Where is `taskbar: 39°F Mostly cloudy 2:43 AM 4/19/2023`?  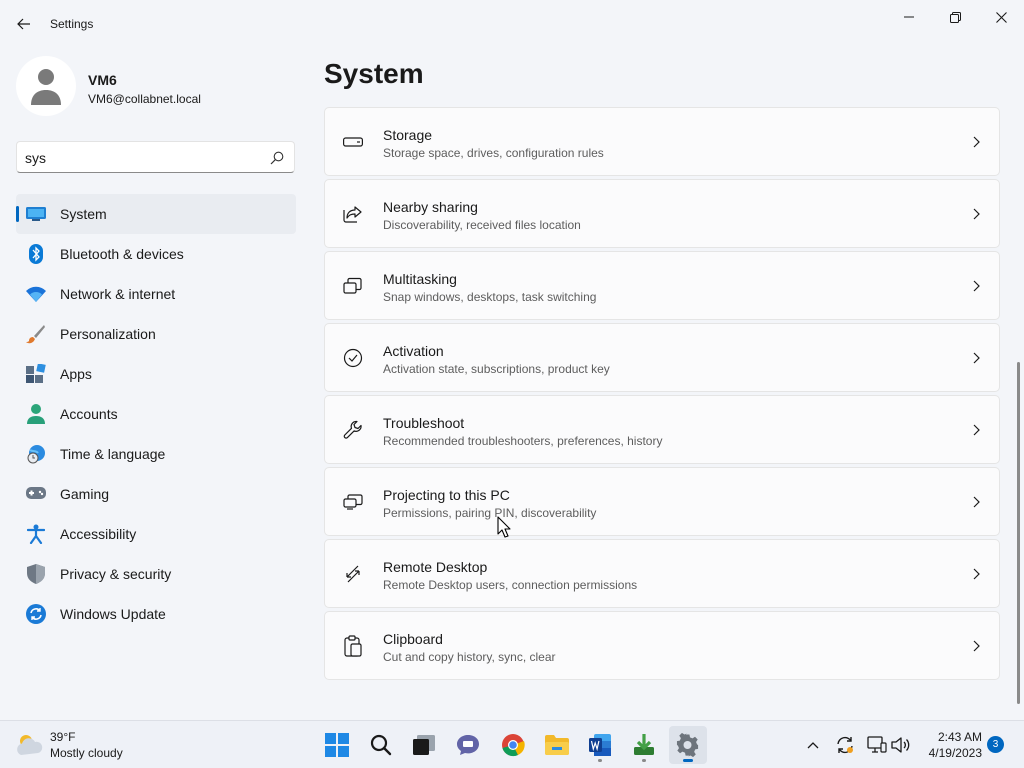 taskbar: 39°F Mostly cloudy 2:43 AM 4/19/2023 is located at coordinates (512, 744).